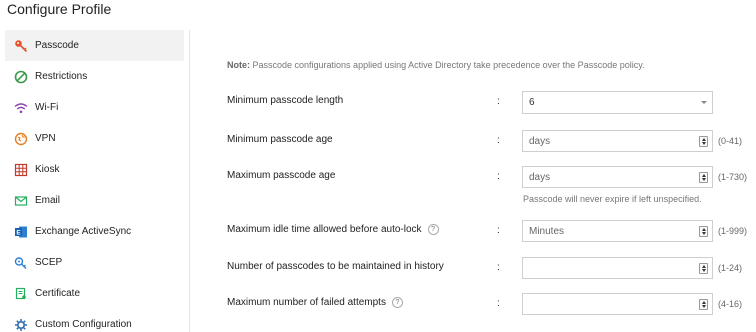 The image size is (756, 332). I want to click on sidebar-item-scep: SCEP, so click(94, 262).